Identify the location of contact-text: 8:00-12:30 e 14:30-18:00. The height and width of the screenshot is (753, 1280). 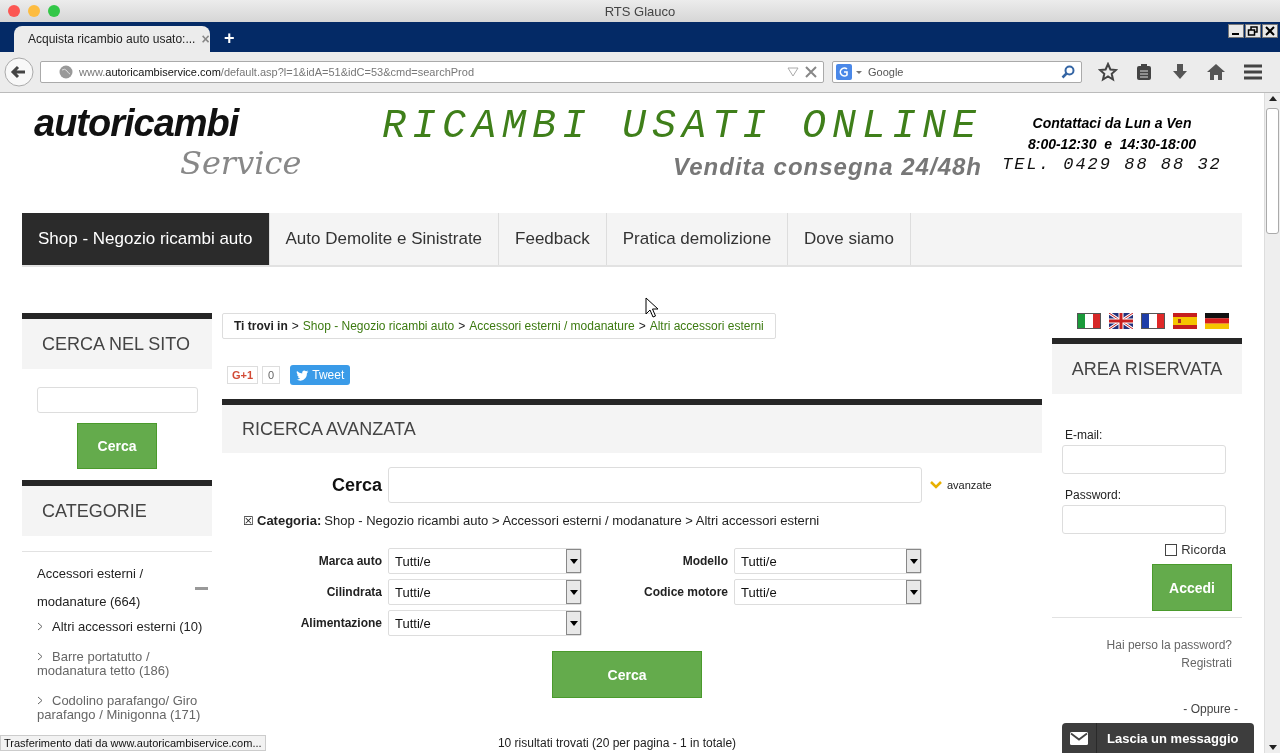
(1112, 144).